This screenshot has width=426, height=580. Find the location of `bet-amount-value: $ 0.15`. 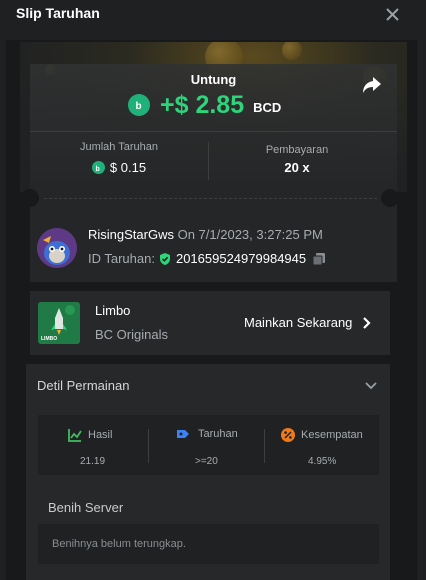

bet-amount-value: $ 0.15 is located at coordinates (128, 167).